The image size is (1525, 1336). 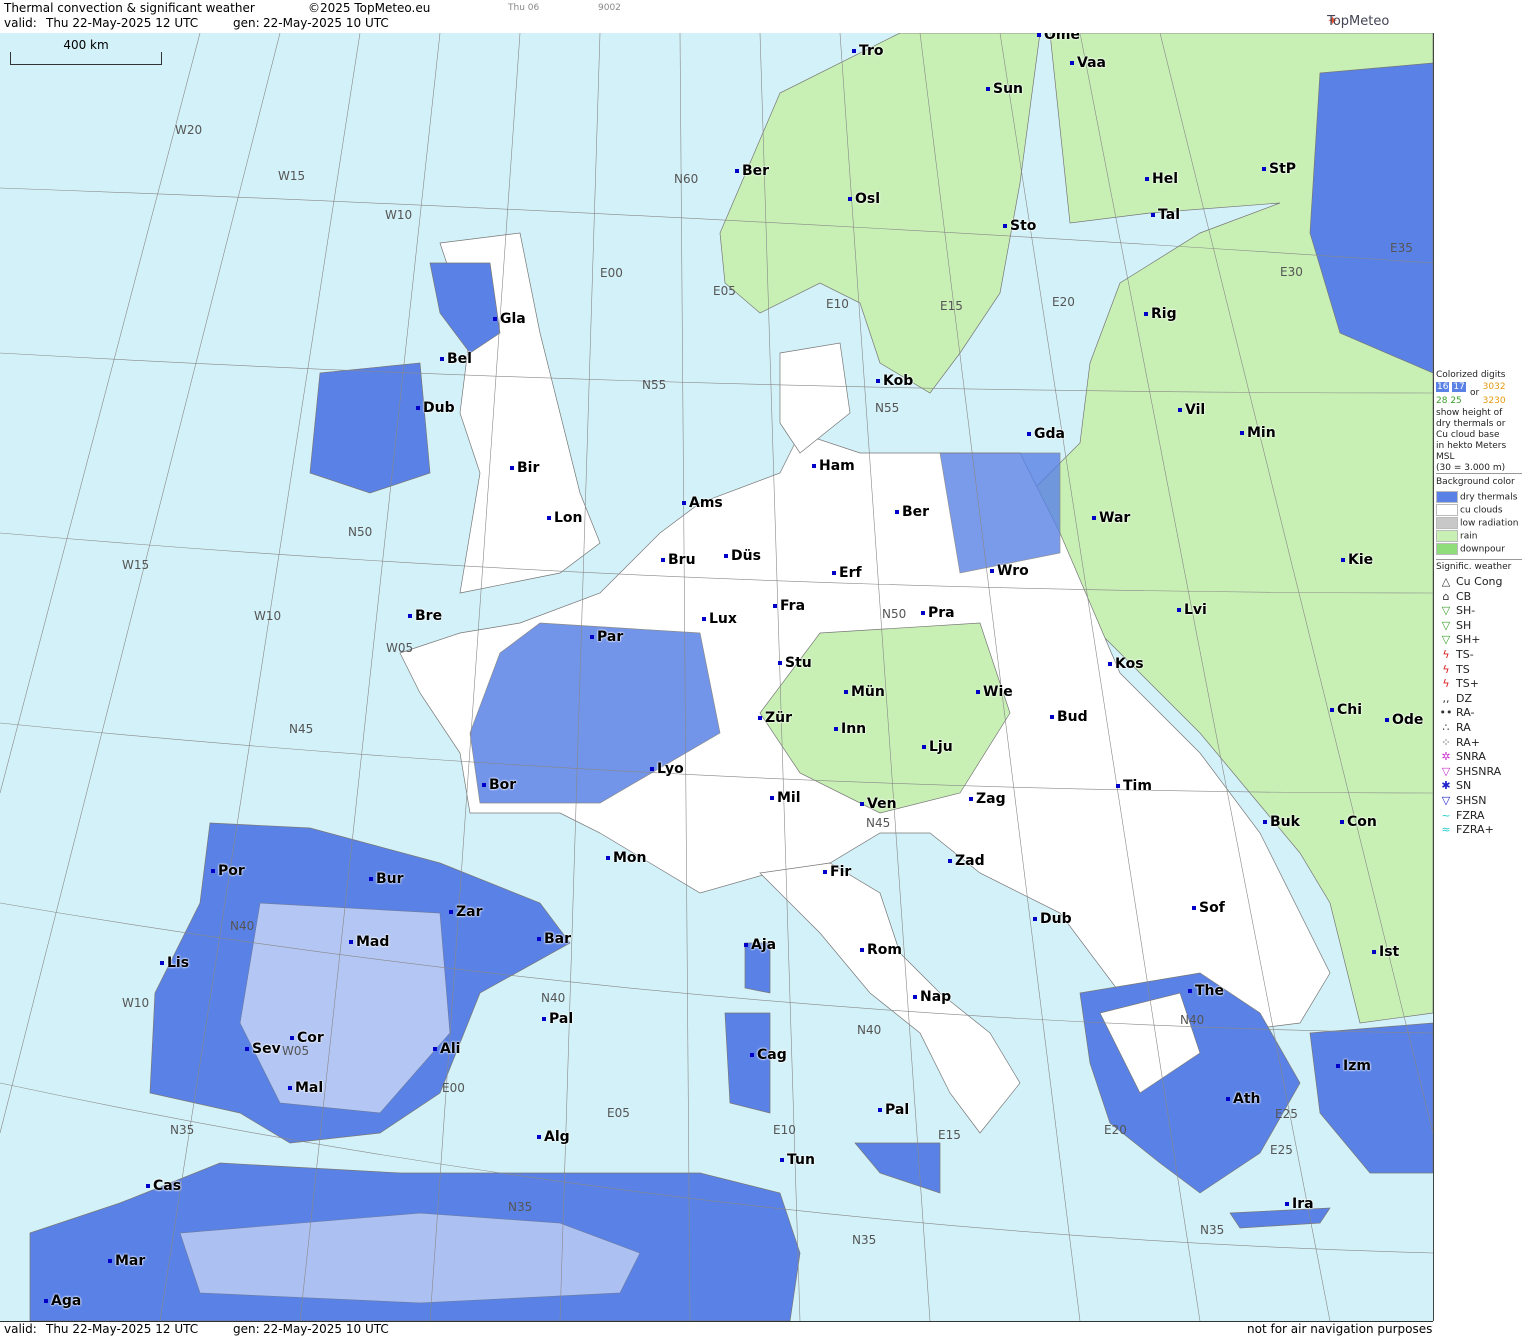 I want to click on city-name: Lon, so click(x=568, y=518).